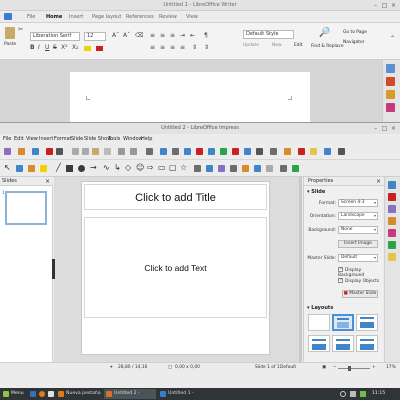 The width and height of the screenshot is (400, 400). I want to click on slide-section-title: ▾ Slide, so click(316, 192).